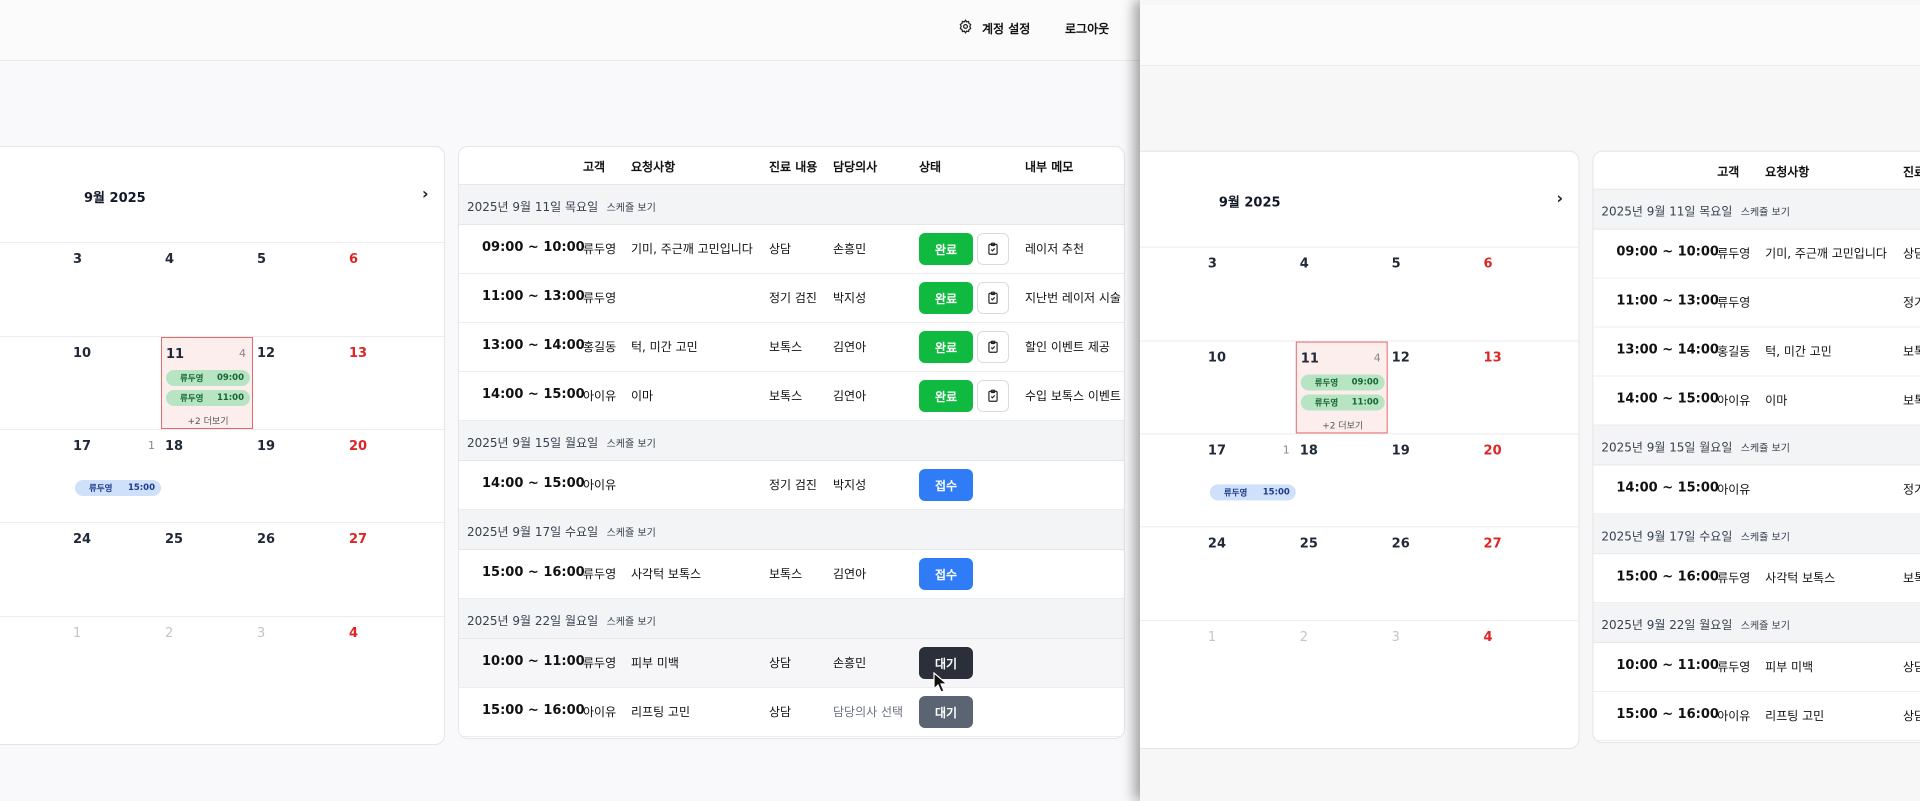  I want to click on calendar-day-number: 26, so click(266, 539).